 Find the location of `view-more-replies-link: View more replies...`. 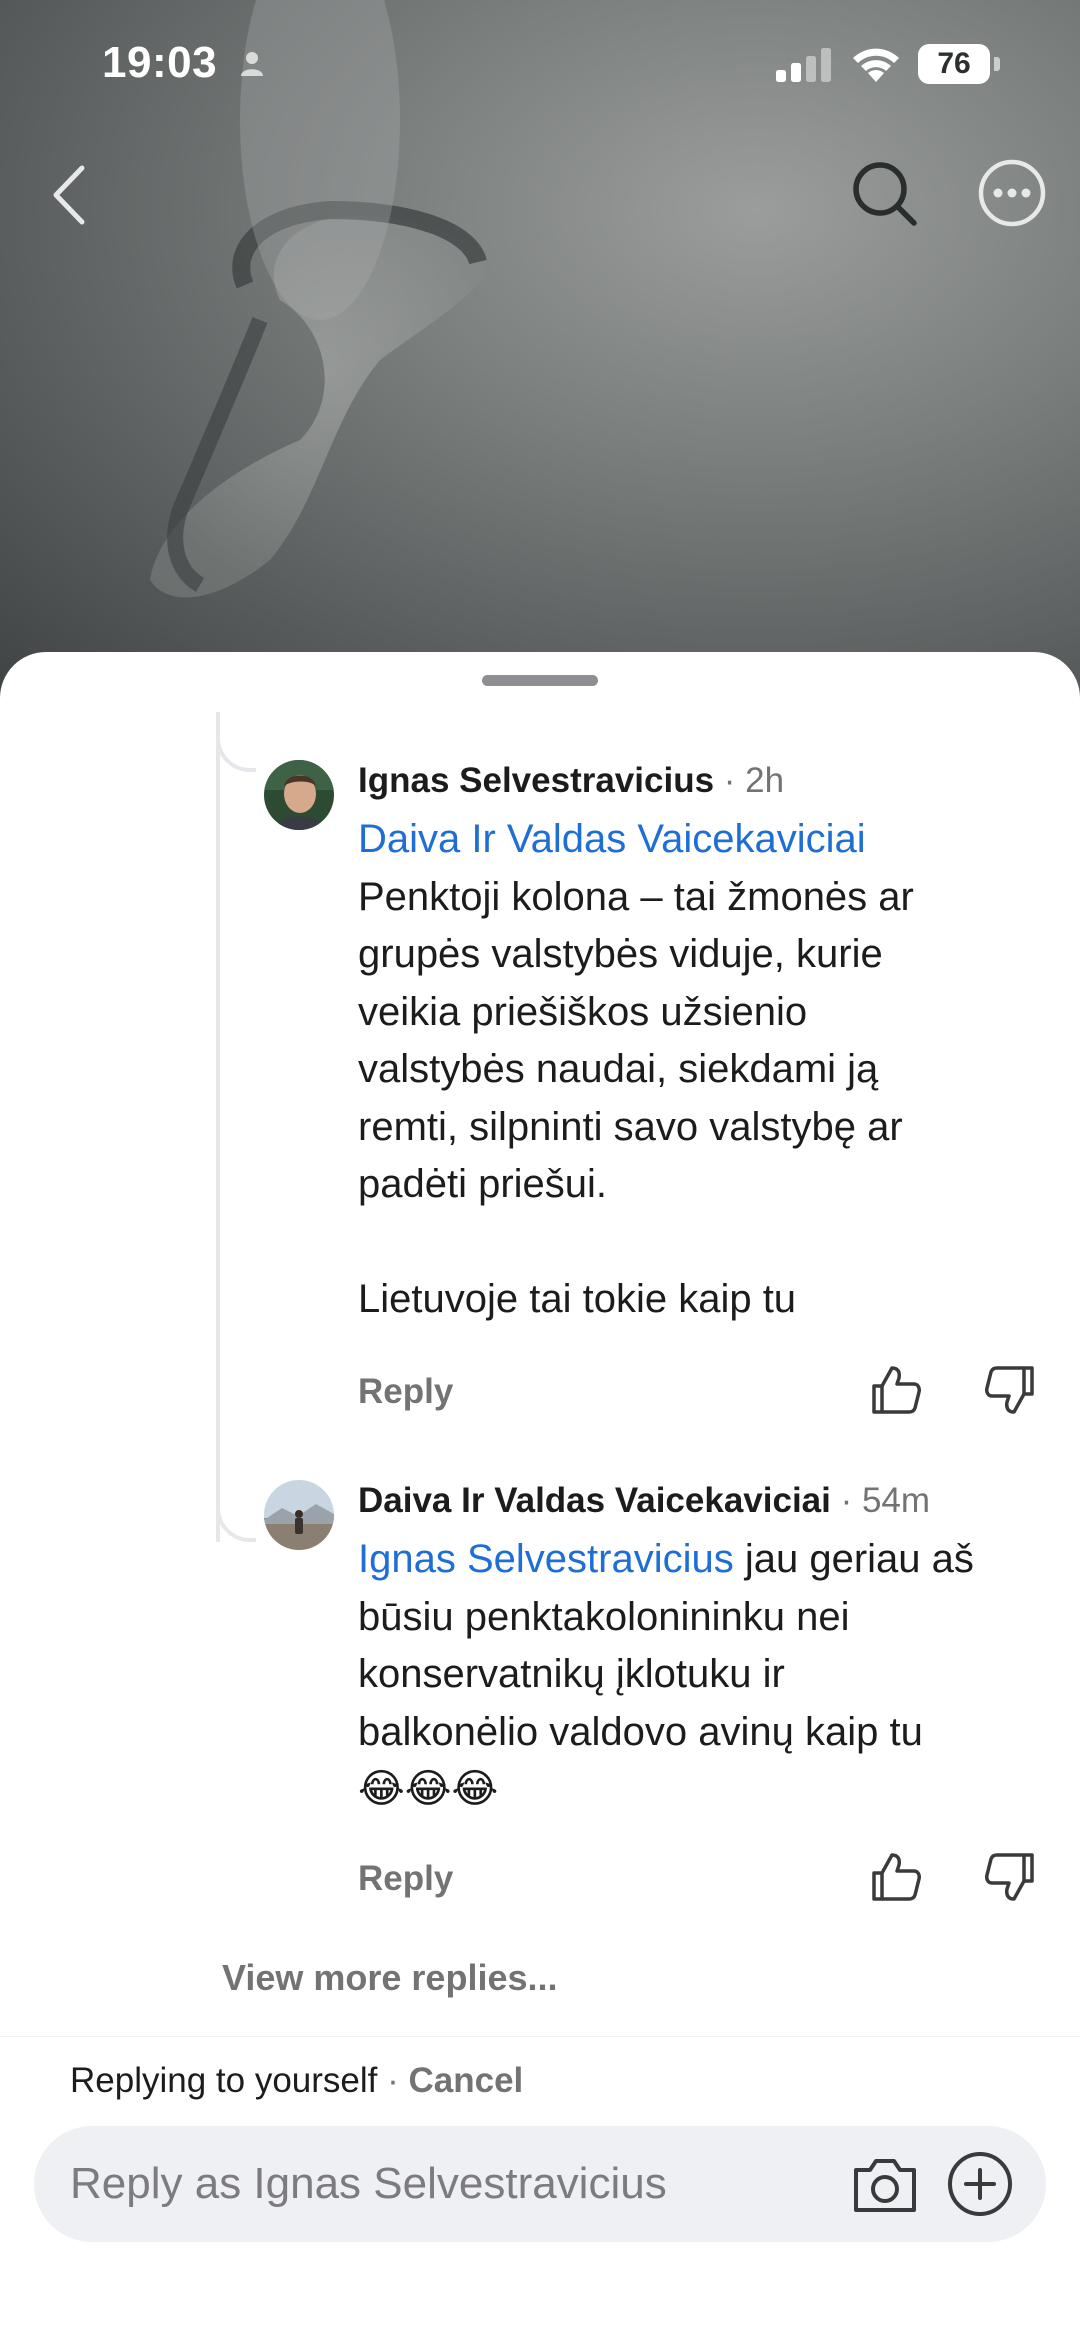

view-more-replies-link: View more replies... is located at coordinates (390, 1978).